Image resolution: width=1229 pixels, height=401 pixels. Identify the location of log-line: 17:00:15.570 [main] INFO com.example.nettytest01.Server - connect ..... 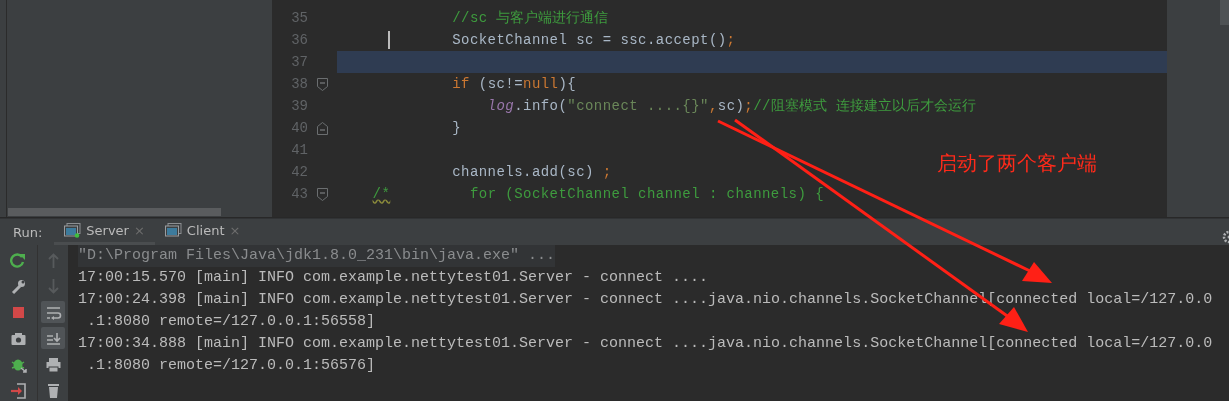
(393, 277).